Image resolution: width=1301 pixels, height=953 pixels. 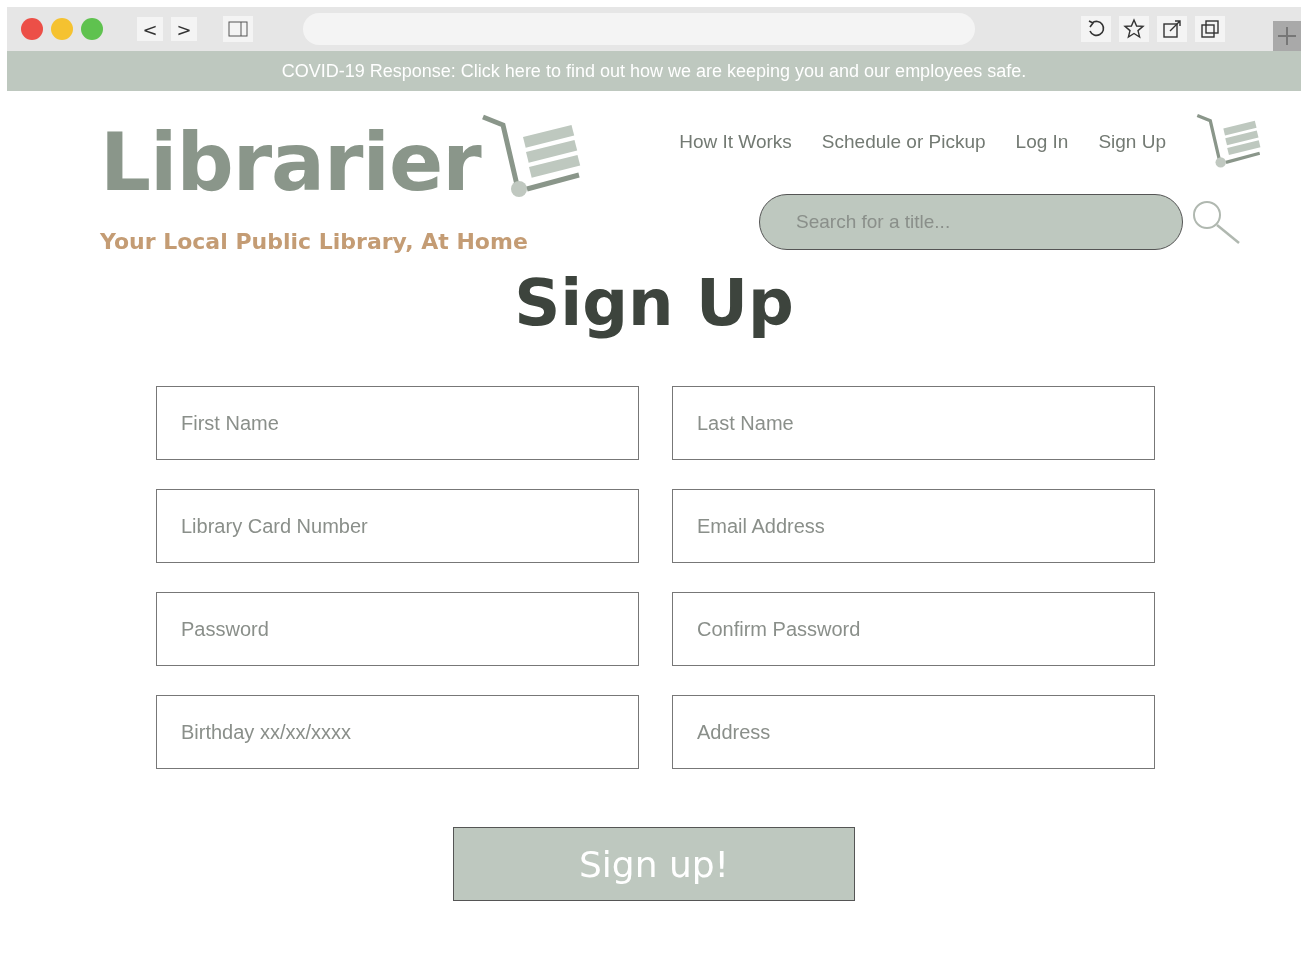 What do you see at coordinates (735, 142) in the screenshot?
I see `nav-link: How It Works` at bounding box center [735, 142].